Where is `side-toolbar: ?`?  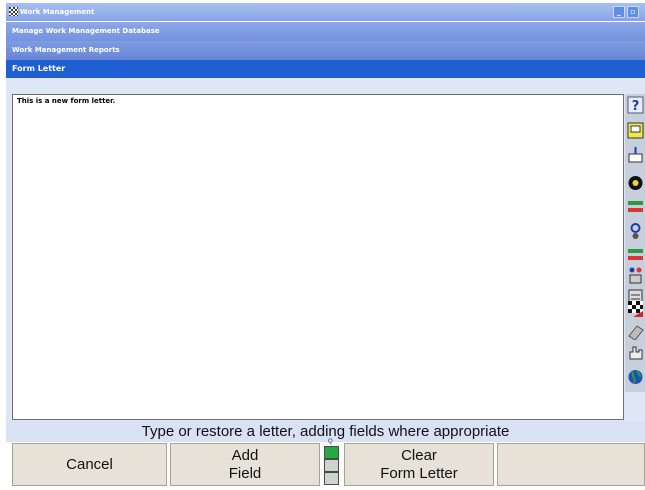 side-toolbar: ? is located at coordinates (635, 243).